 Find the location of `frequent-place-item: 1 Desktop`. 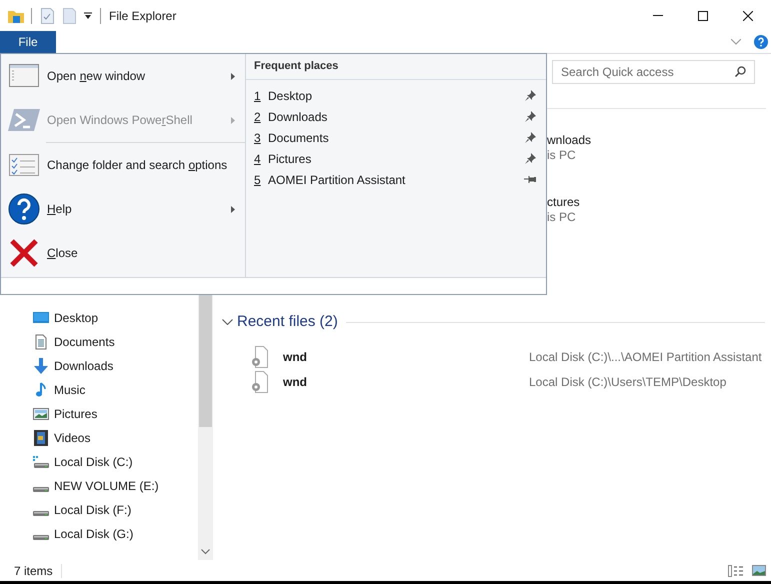

frequent-place-item: 1 Desktop is located at coordinates (396, 95).